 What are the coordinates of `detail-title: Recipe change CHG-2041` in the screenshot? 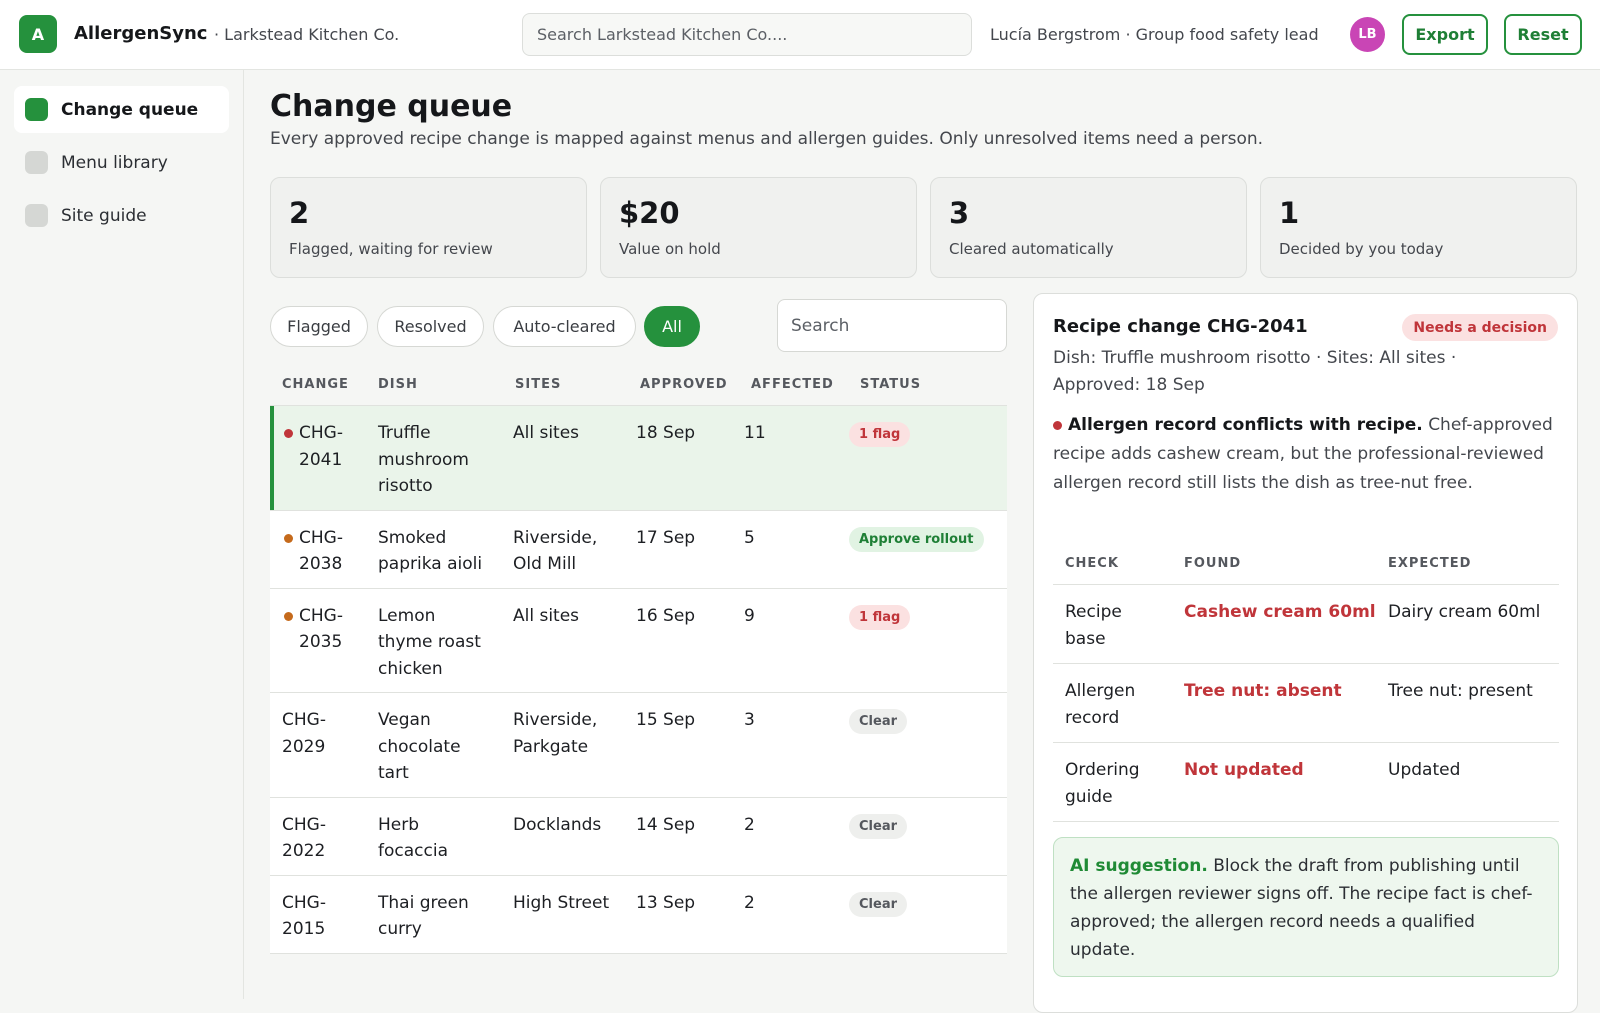 It's located at (1180, 326).